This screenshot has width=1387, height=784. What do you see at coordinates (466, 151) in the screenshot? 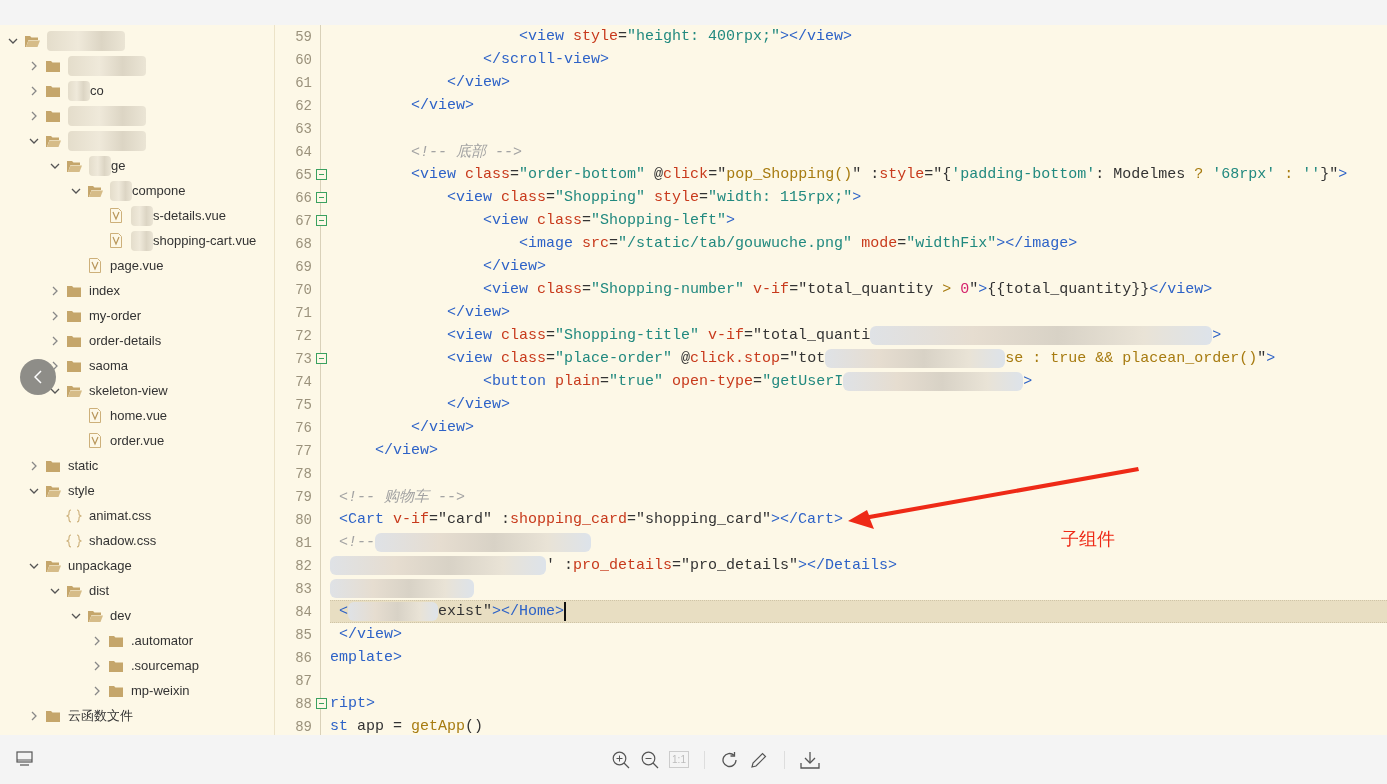
I see `code-line: <!-- 底部 -->` at bounding box center [466, 151].